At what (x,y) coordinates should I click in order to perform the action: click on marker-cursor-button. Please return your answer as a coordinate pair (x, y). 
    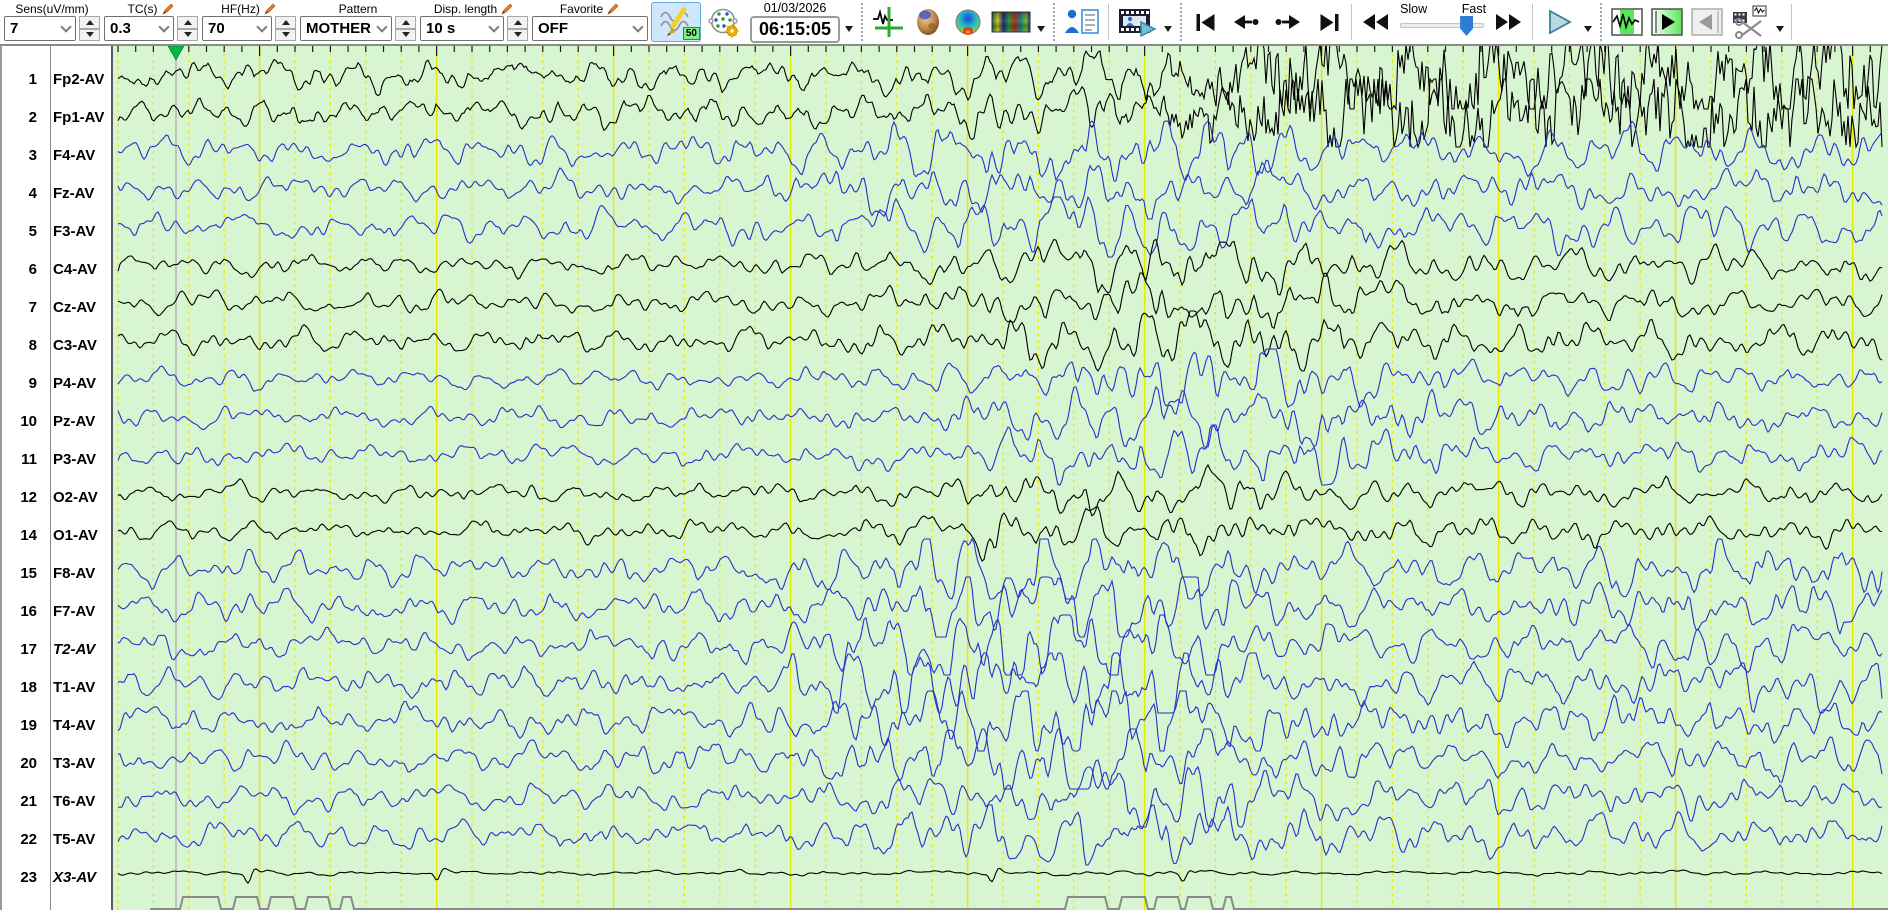
    Looking at the image, I should click on (888, 22).